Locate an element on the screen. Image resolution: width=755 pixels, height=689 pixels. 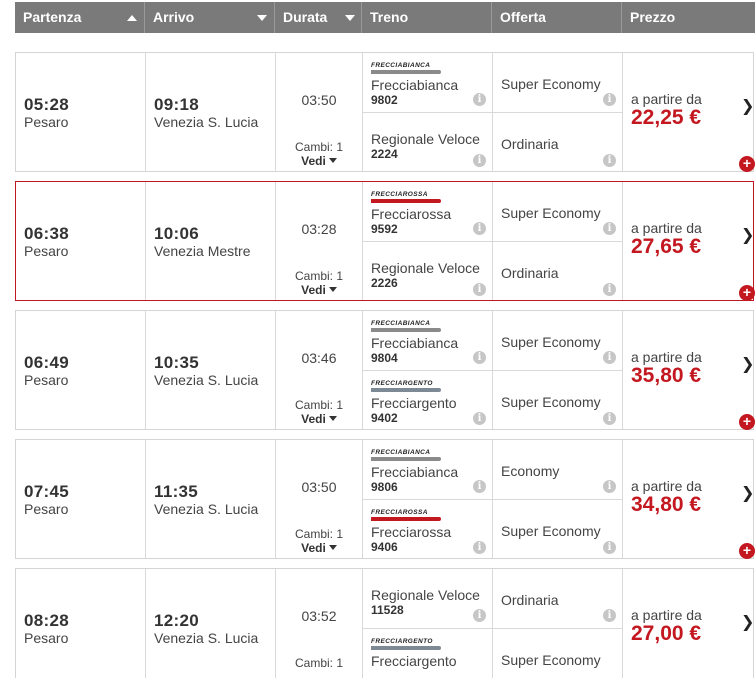
train-name: Frecciargento is located at coordinates (414, 403).